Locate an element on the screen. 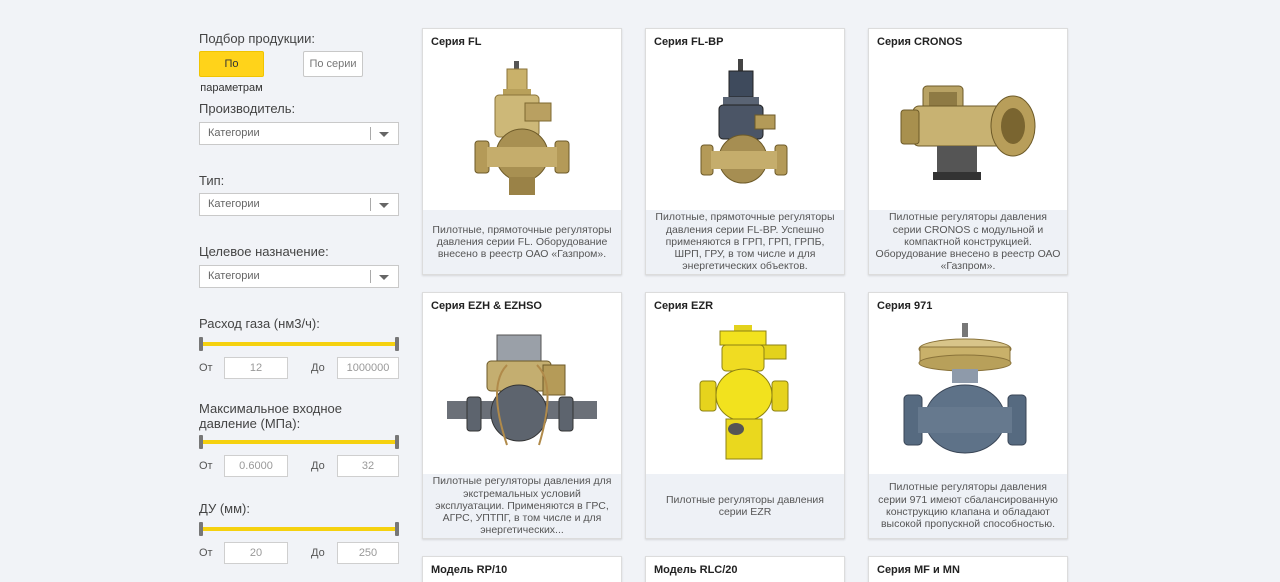 The width and height of the screenshot is (1280, 582). manufacturer-select-value: Категории is located at coordinates (234, 133).